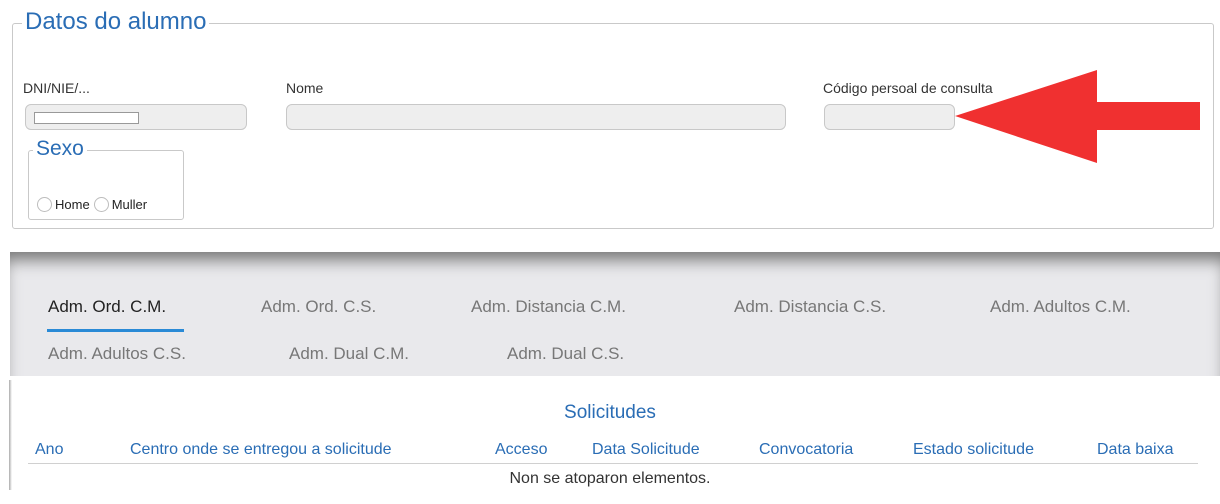 Image resolution: width=1220 pixels, height=504 pixels. What do you see at coordinates (72, 204) in the screenshot?
I see `radio-home-label: Home` at bounding box center [72, 204].